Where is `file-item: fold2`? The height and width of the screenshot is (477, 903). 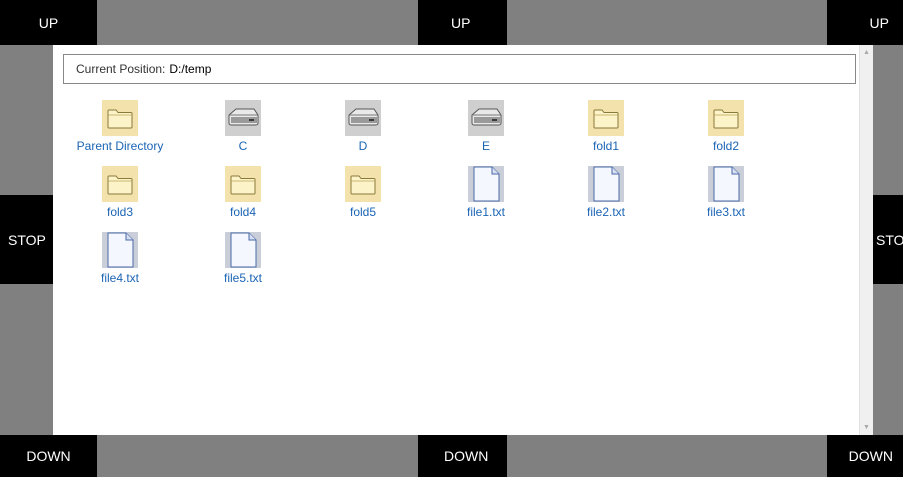 file-item: fold2 is located at coordinates (726, 126).